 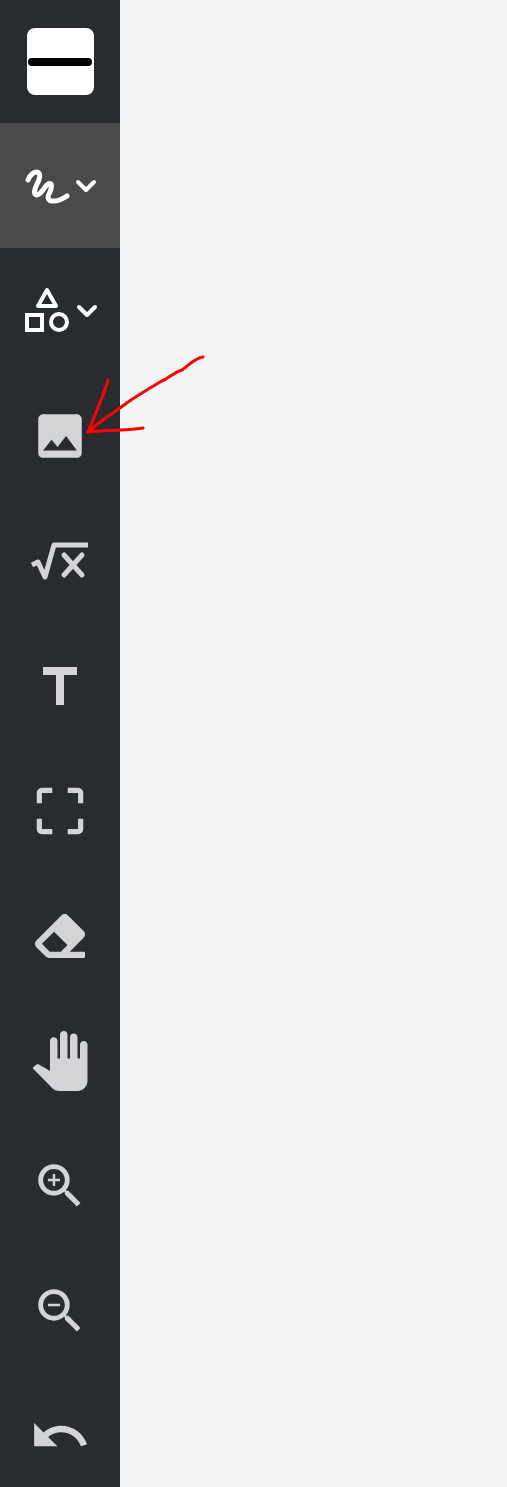 I want to click on text-icon, so click(x=60, y=685).